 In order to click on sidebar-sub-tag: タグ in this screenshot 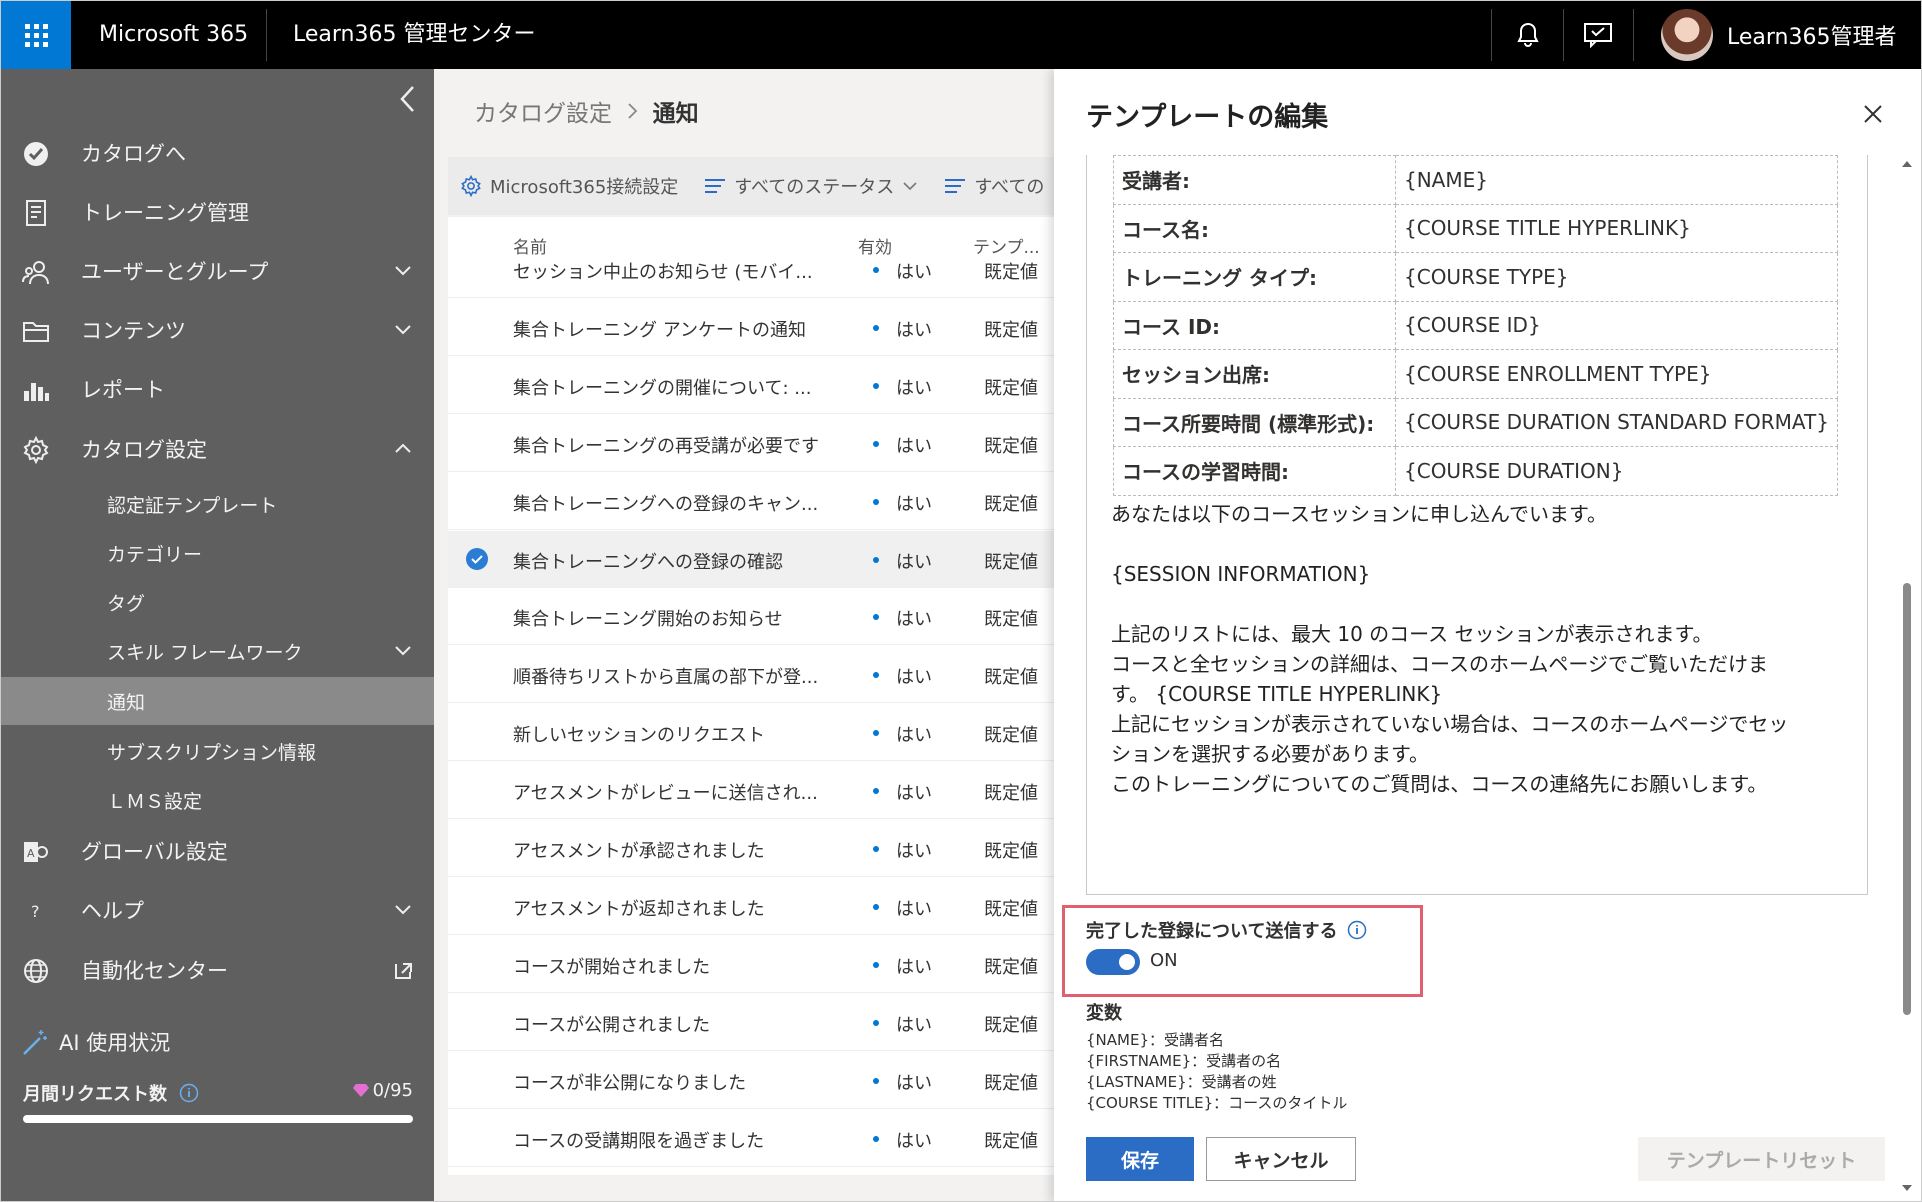, I will do `click(217, 602)`.